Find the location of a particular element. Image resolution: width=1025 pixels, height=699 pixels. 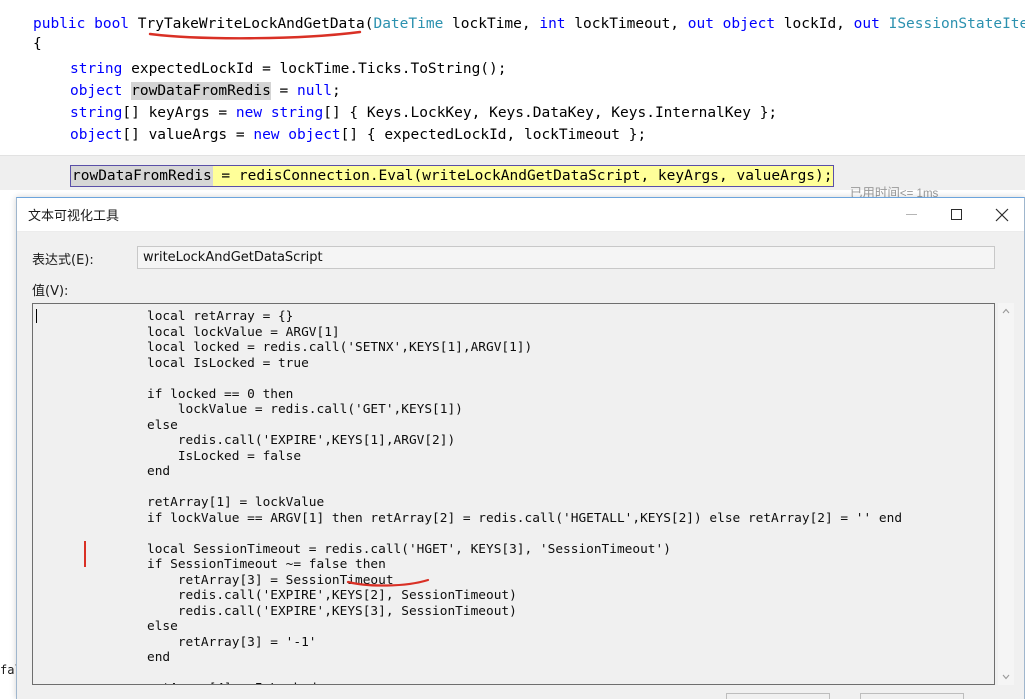

chevron-up-icon is located at coordinates (1006, 311).